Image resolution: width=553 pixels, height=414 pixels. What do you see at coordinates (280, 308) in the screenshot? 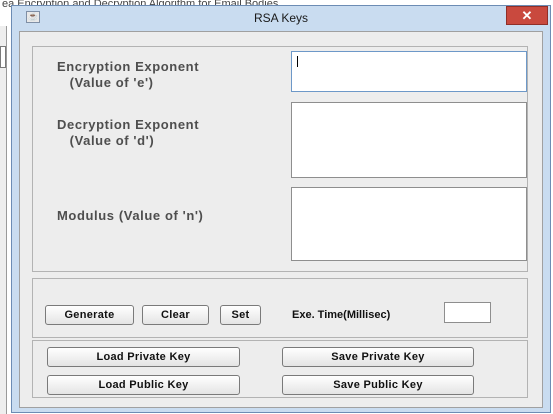
I see `actions-panel: Generate Clear Set Exe. Time(Millisec)` at bounding box center [280, 308].